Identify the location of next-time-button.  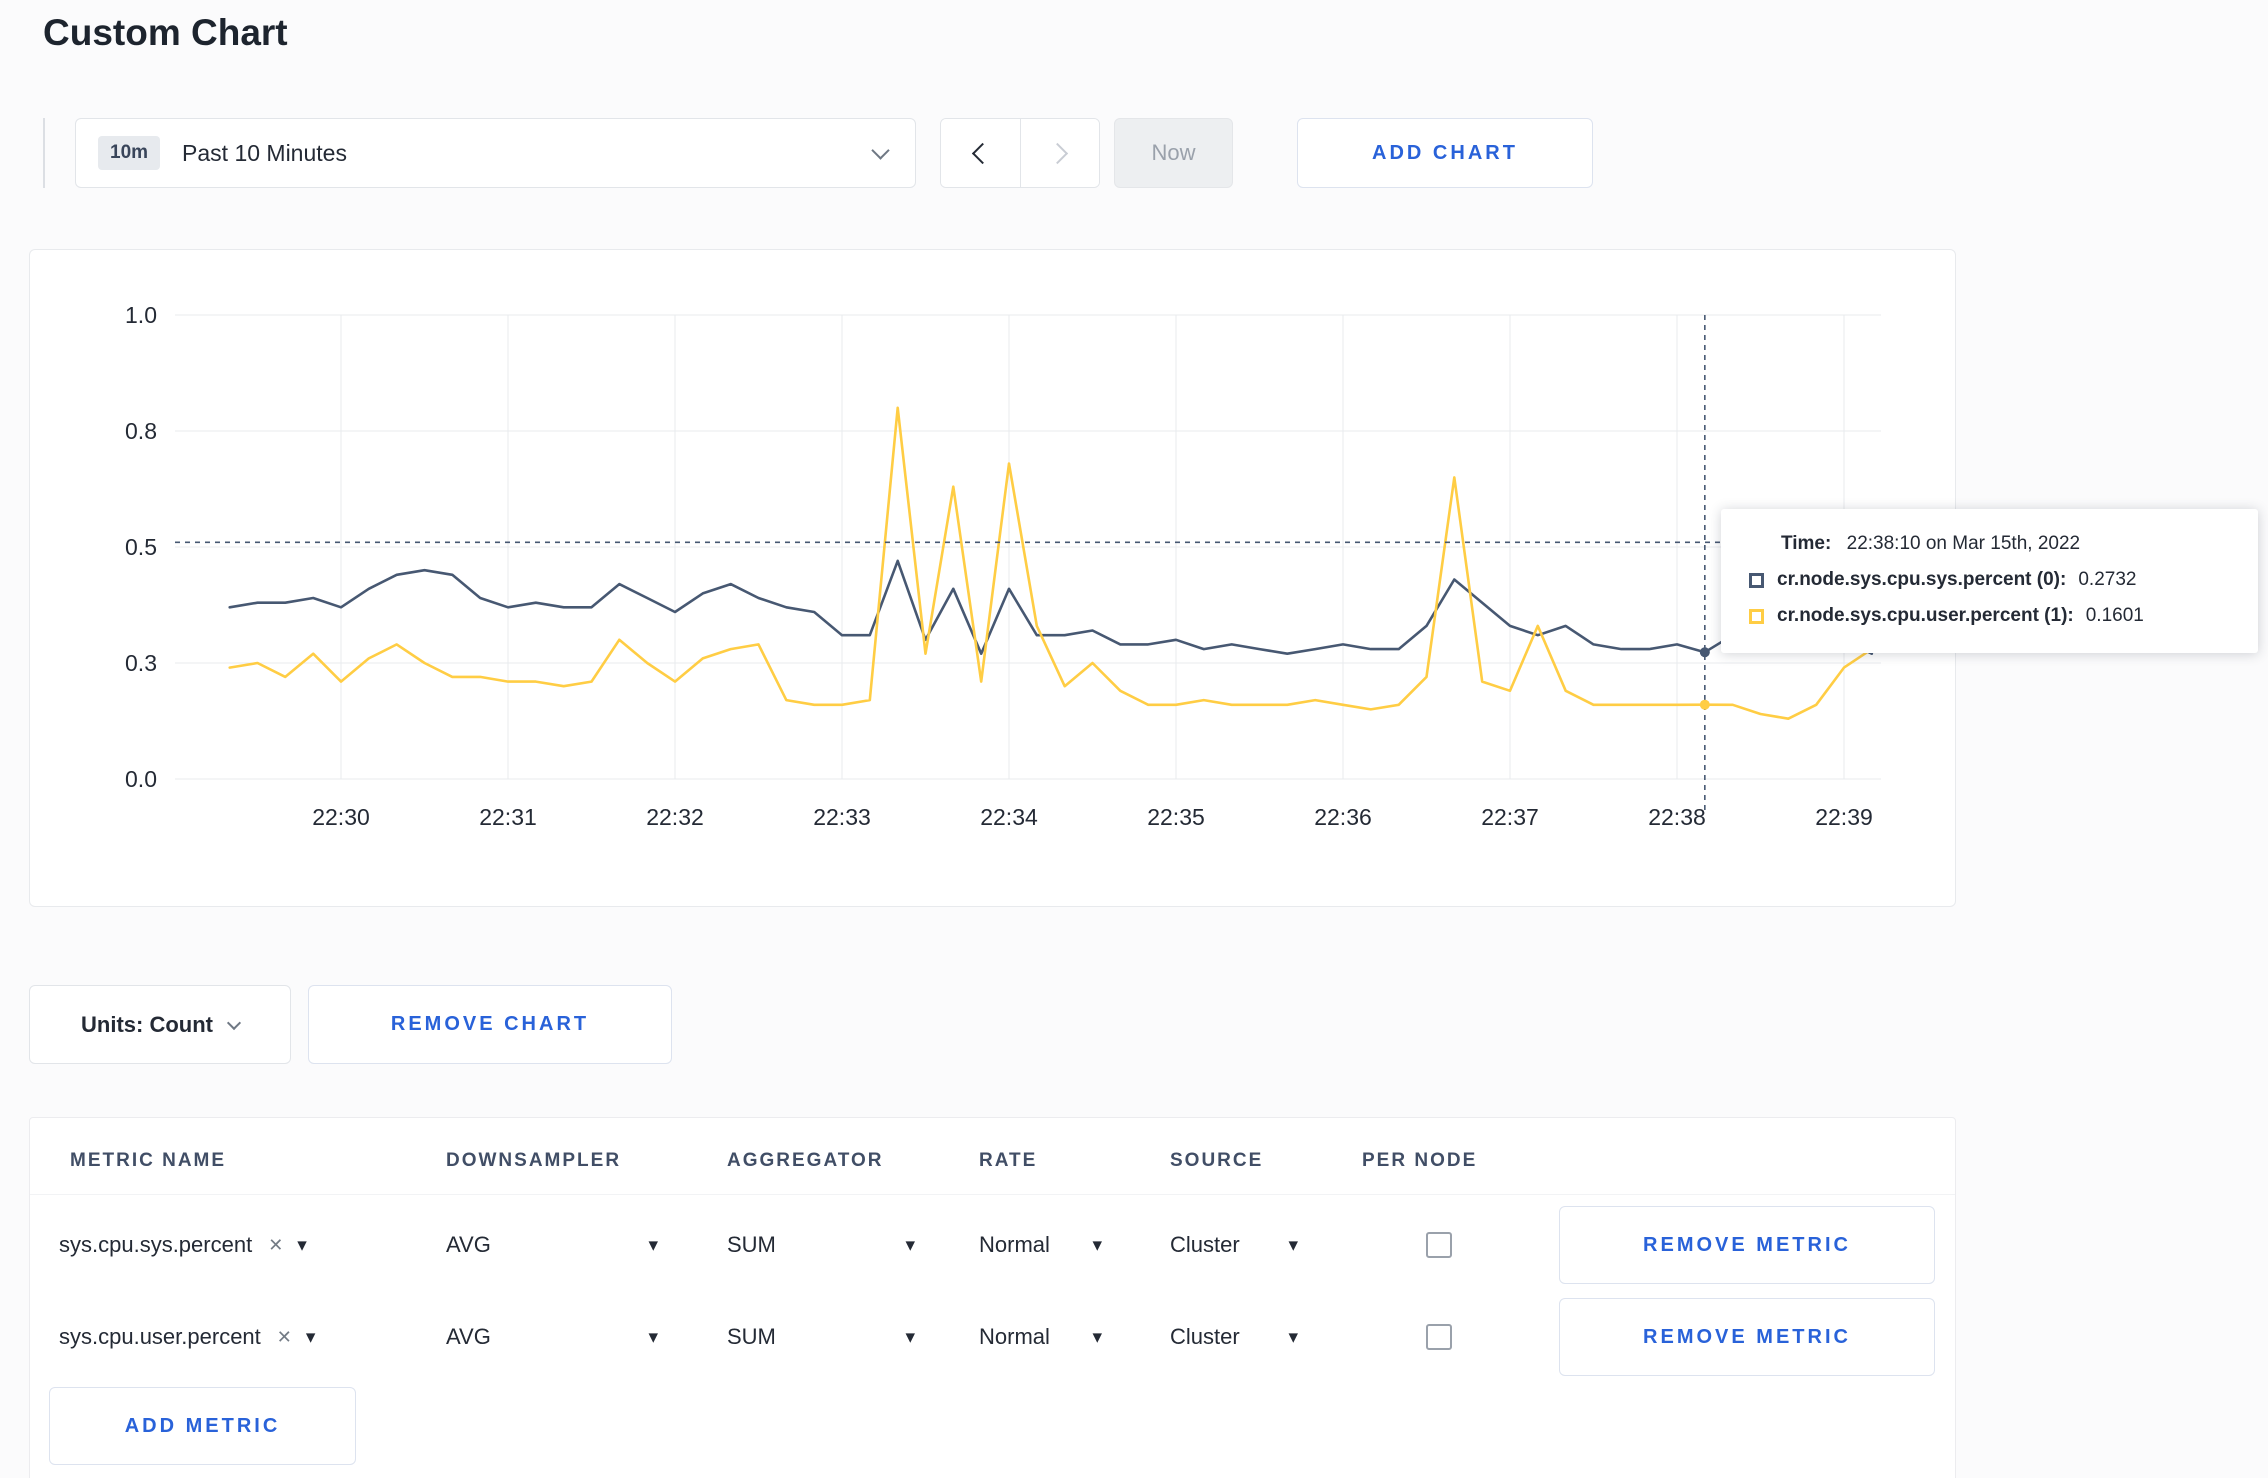
(1059, 153).